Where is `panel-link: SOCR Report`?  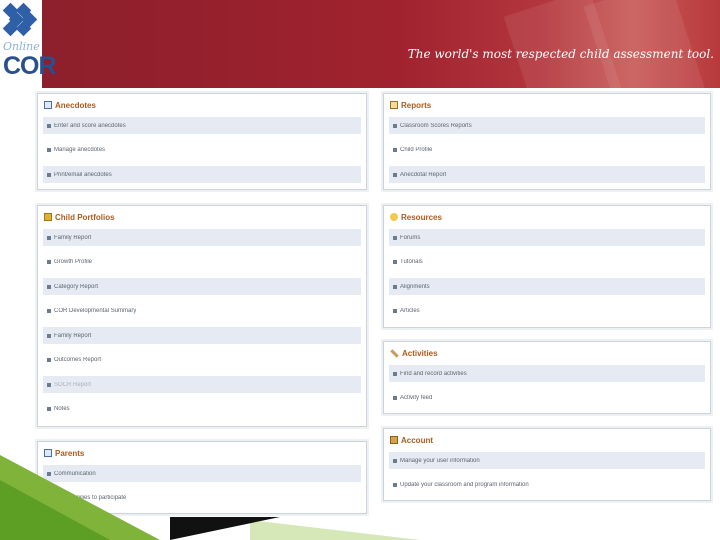
panel-link: SOCR Report is located at coordinates (202, 384).